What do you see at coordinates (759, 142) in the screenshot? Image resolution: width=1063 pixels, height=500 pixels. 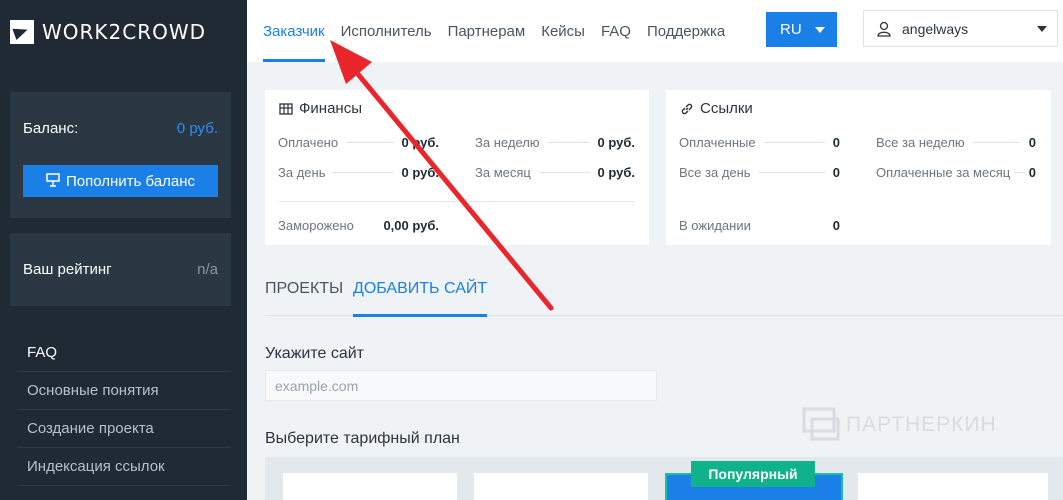 I see `links-paid: Оплаченные 0` at bounding box center [759, 142].